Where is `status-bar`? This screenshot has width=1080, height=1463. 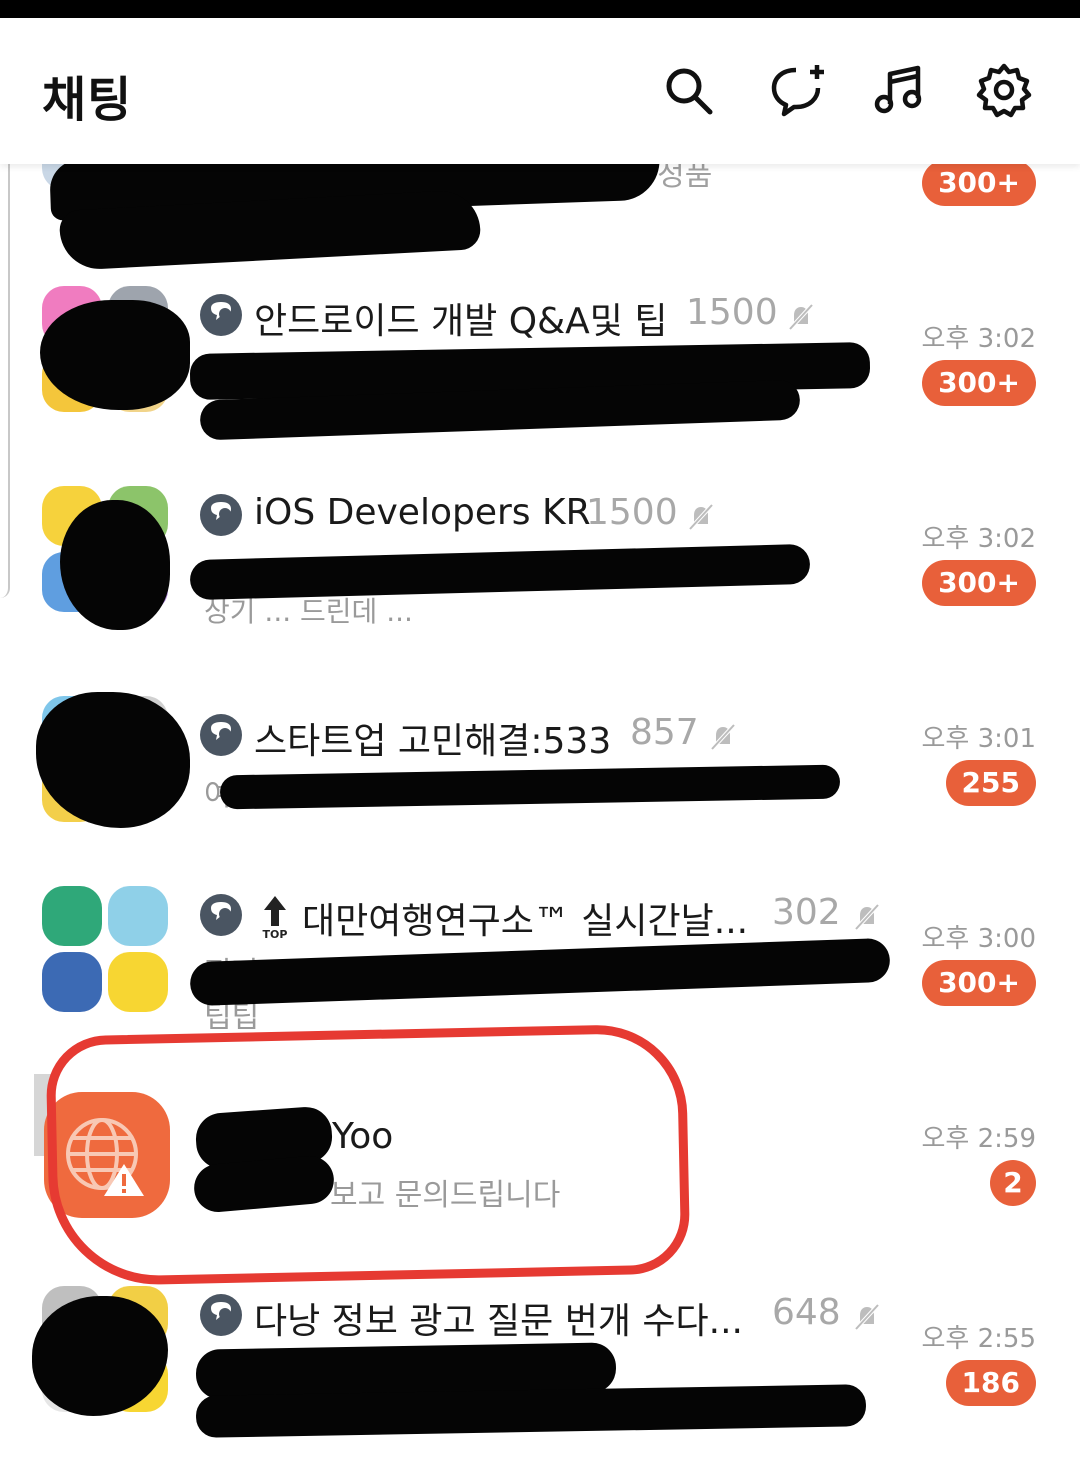 status-bar is located at coordinates (540, 9).